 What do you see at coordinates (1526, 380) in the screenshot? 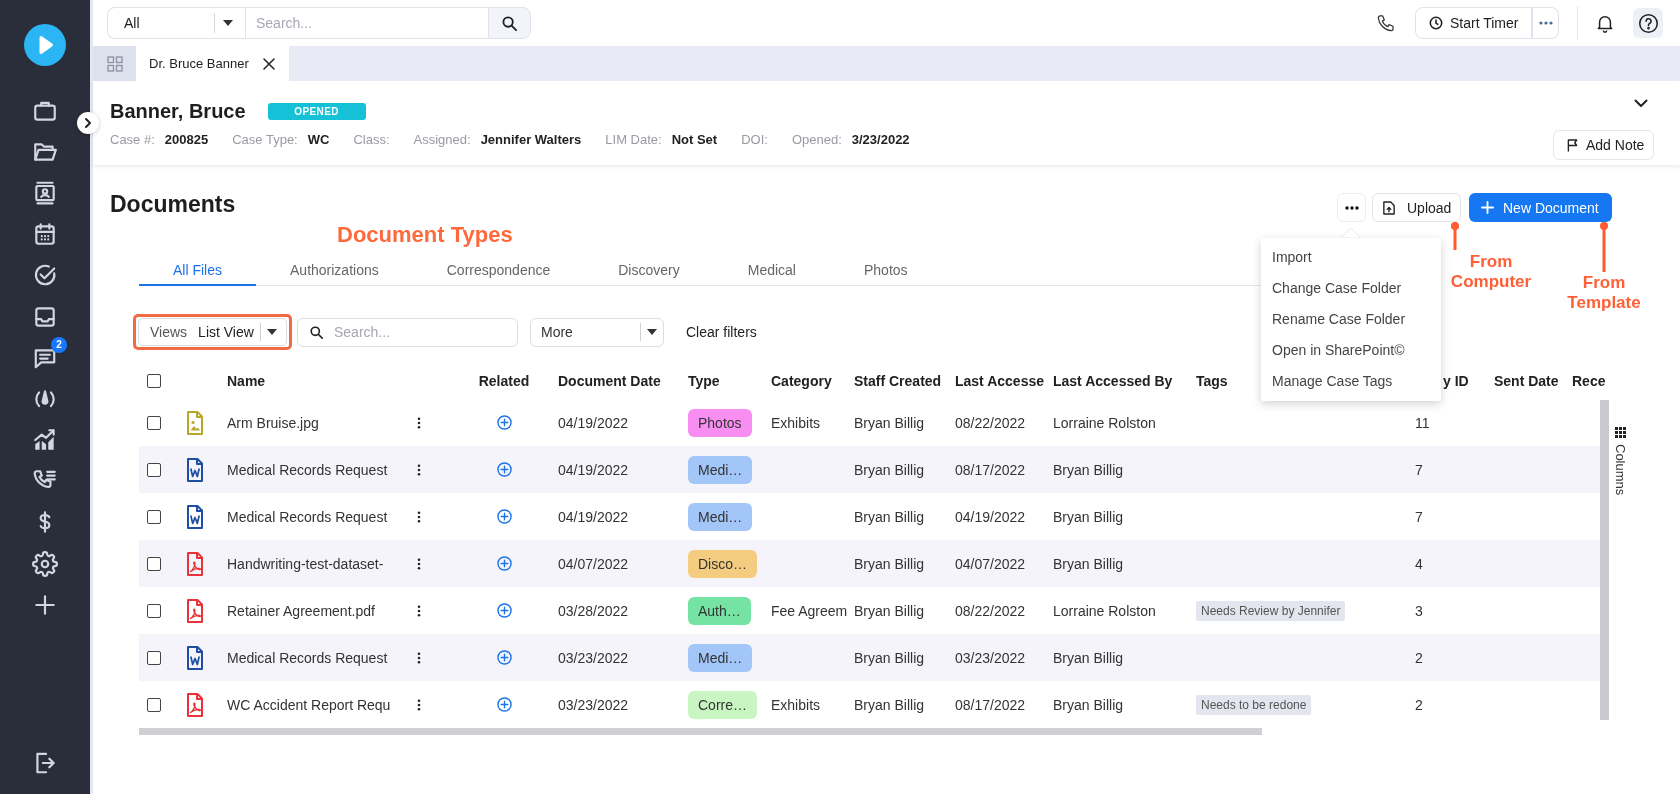
I see `column-header: Sent Date` at bounding box center [1526, 380].